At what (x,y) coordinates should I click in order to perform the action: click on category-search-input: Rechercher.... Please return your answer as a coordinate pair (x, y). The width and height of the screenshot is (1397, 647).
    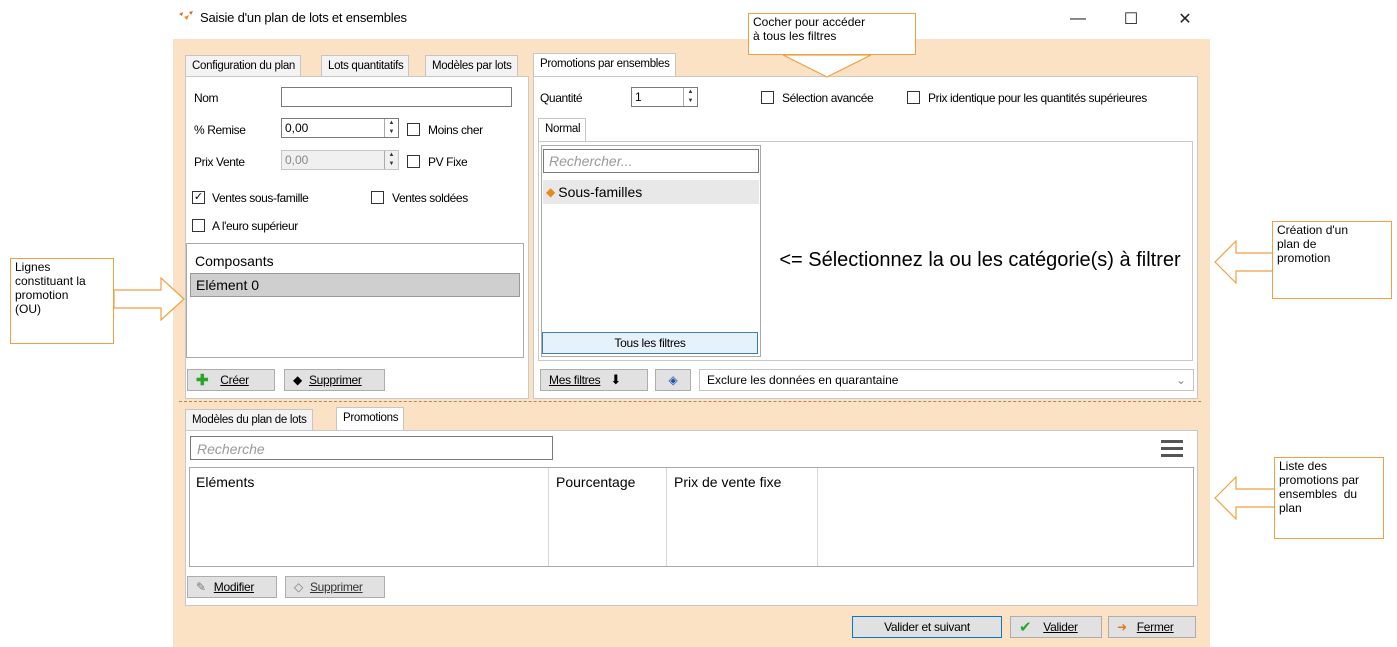
    Looking at the image, I should click on (651, 161).